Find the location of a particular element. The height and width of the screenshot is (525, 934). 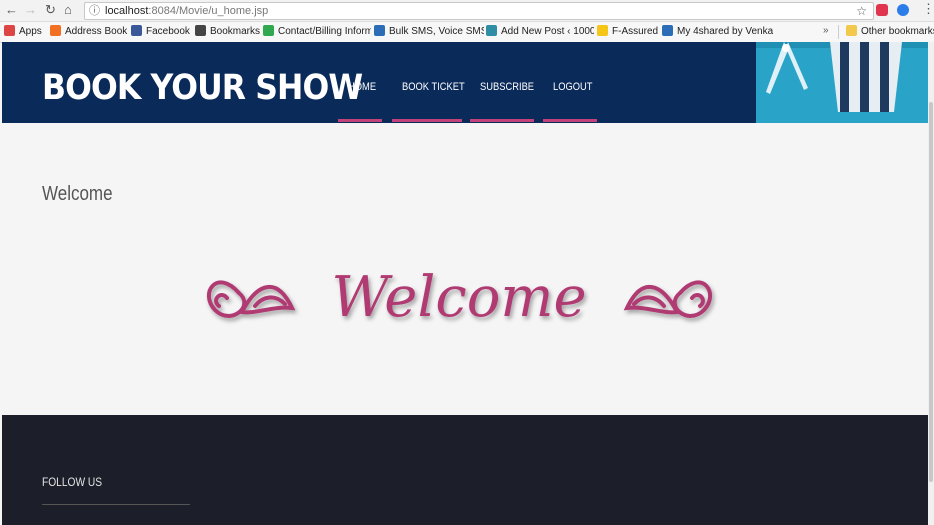

bookmark-label: Bulk SMS, Voice SMS is located at coordinates (436, 31).